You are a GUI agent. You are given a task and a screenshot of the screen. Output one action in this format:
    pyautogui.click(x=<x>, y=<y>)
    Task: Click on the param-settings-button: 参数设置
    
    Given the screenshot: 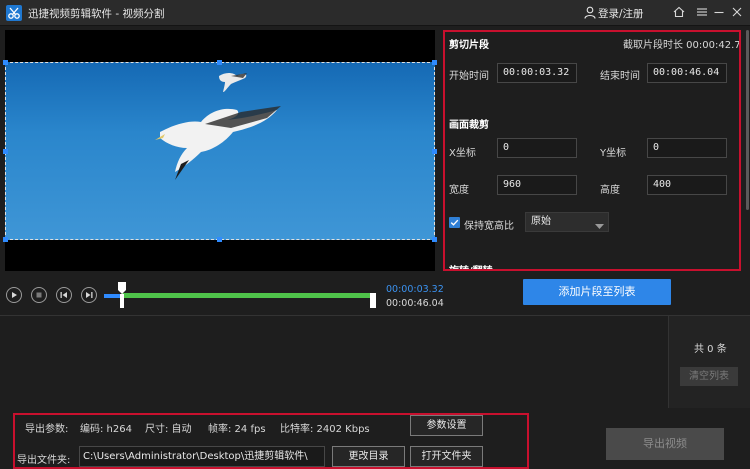 What is the action you would take?
    pyautogui.click(x=446, y=425)
    